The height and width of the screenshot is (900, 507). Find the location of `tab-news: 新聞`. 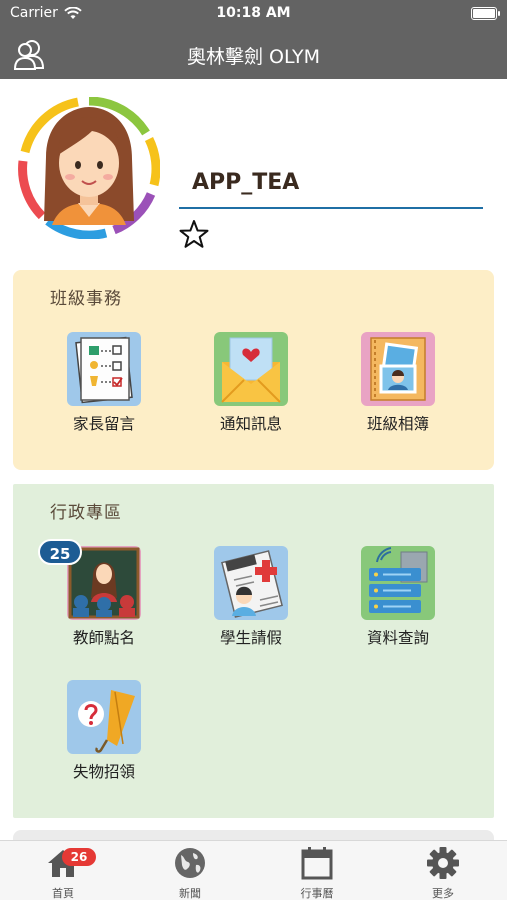

tab-news: 新聞 is located at coordinates (190, 872).